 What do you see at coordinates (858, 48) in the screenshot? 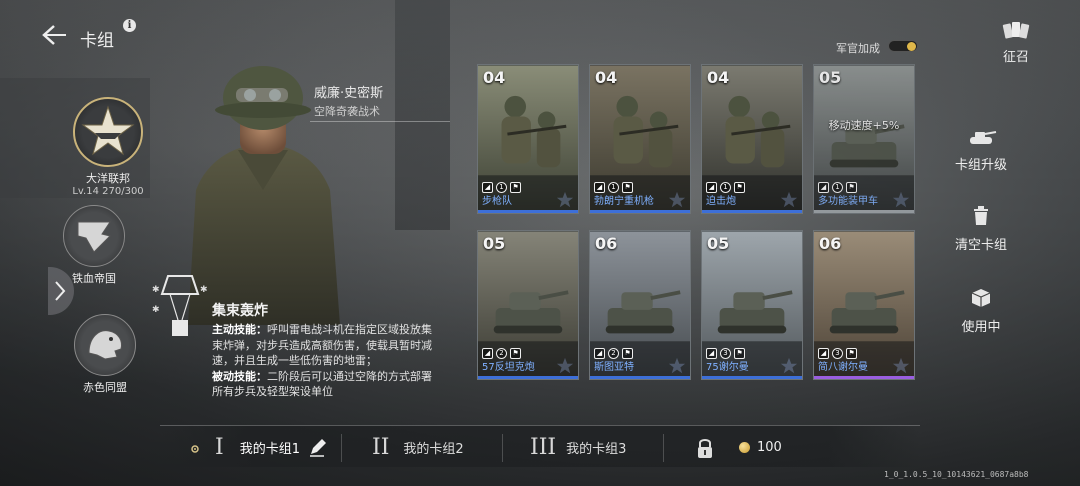
I see `officer-bonus-label: 军官加成` at bounding box center [858, 48].